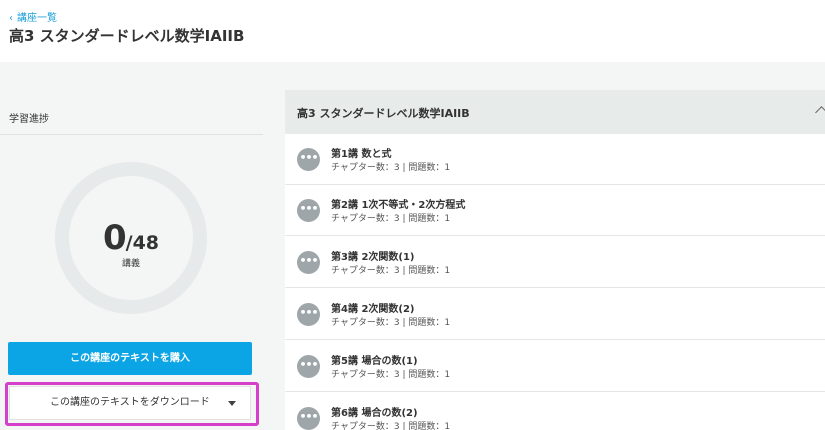  I want to click on lecture-row: ••• 第4講 2次関数(2) チャプター数：3 | 問題数：1, so click(555, 314).